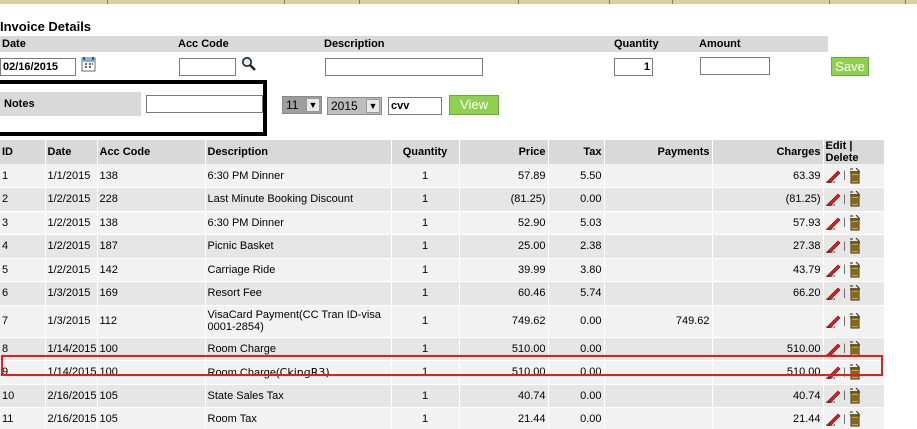 The image size is (917, 429). What do you see at coordinates (768, 349) in the screenshot?
I see `row-charges: 510.00` at bounding box center [768, 349].